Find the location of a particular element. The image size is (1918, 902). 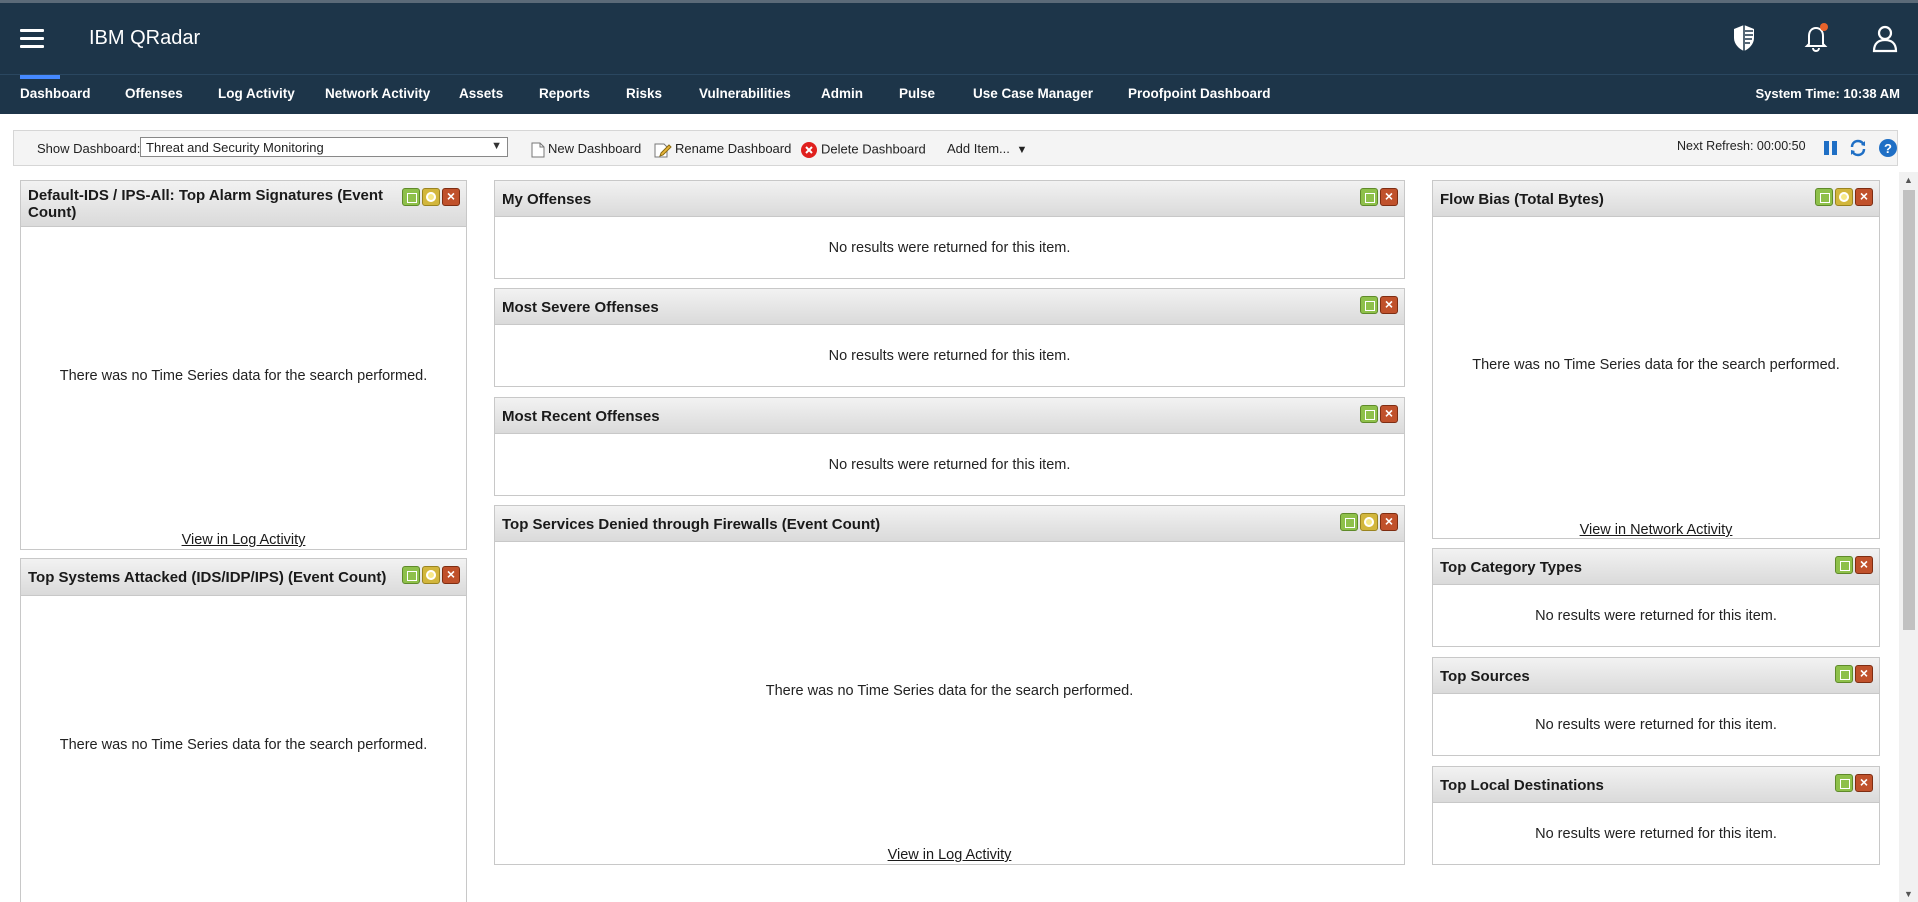

nav-network-activity: Network Activity is located at coordinates (377, 93).